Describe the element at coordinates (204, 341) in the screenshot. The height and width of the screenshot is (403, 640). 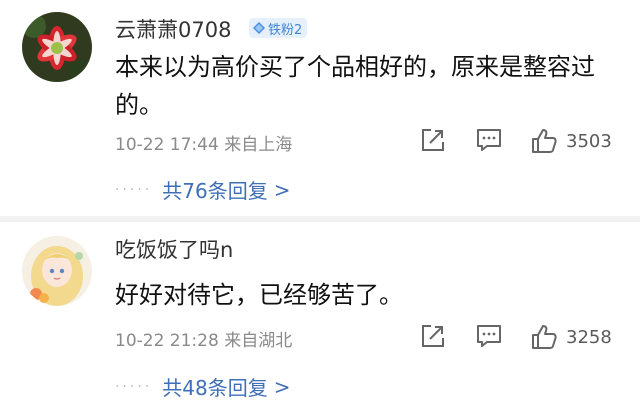
I see `comment-meta: 10-22 21:28 来自湖北` at that location.